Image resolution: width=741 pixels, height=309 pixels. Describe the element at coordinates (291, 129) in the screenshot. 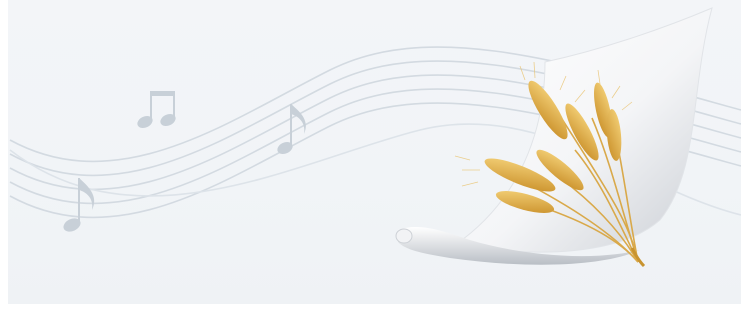

I see `eighth-note-icon` at that location.